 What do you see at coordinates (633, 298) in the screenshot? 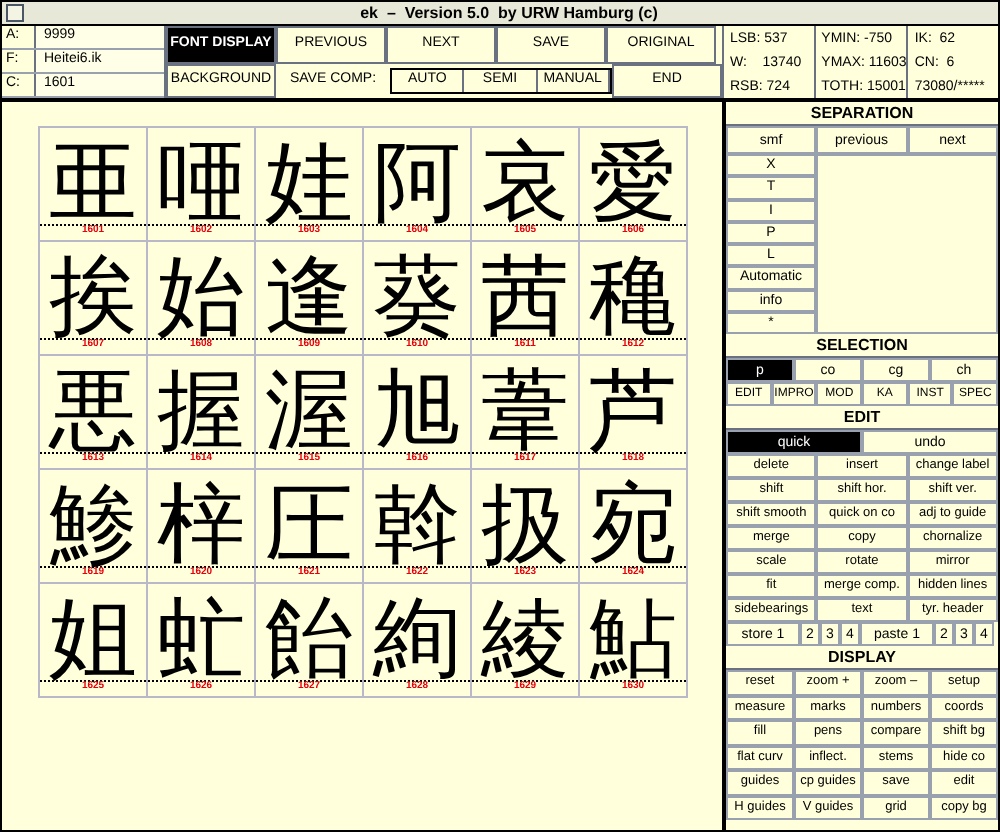
I see `glyph: 穐` at bounding box center [633, 298].